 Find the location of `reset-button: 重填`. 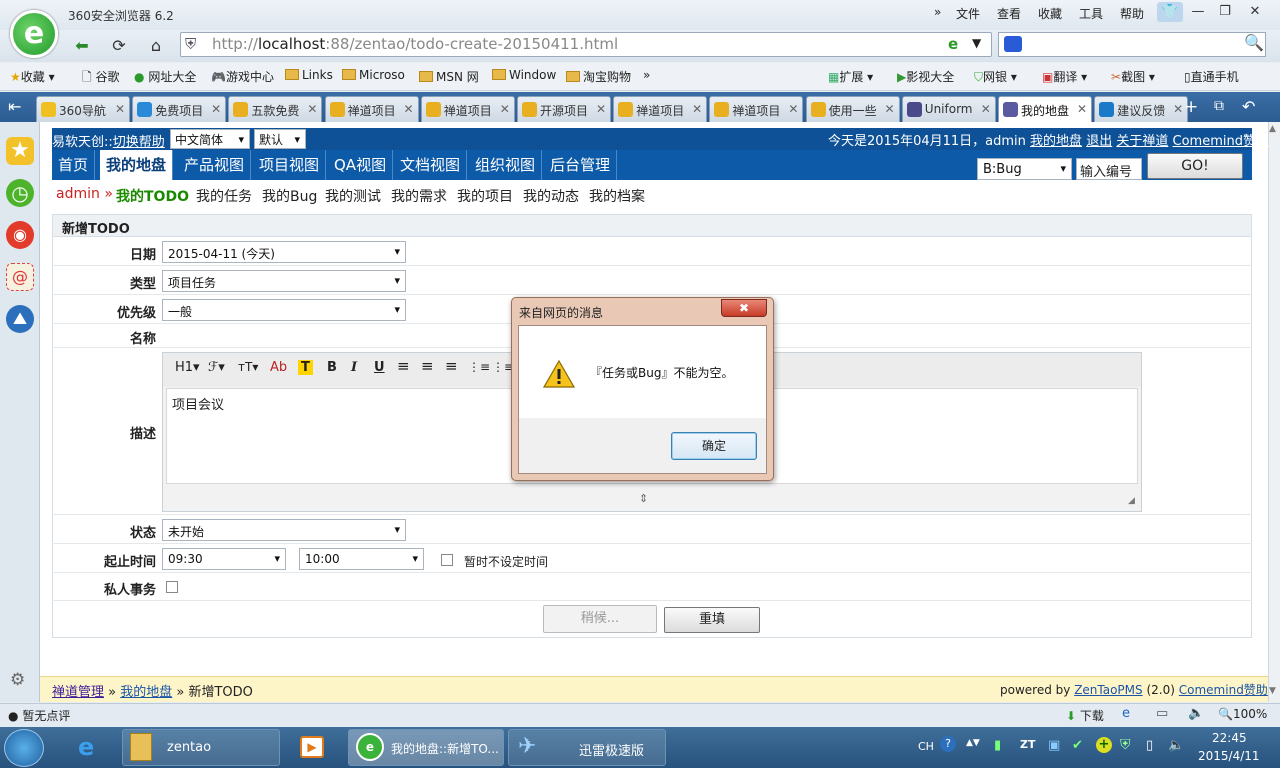

reset-button: 重填 is located at coordinates (712, 620).